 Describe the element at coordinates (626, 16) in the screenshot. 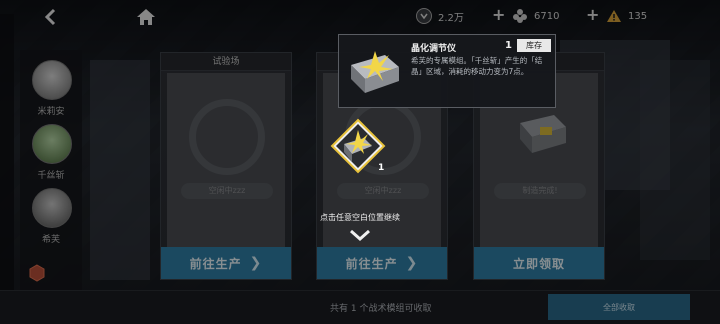

I see `resource-stamina: 135` at that location.